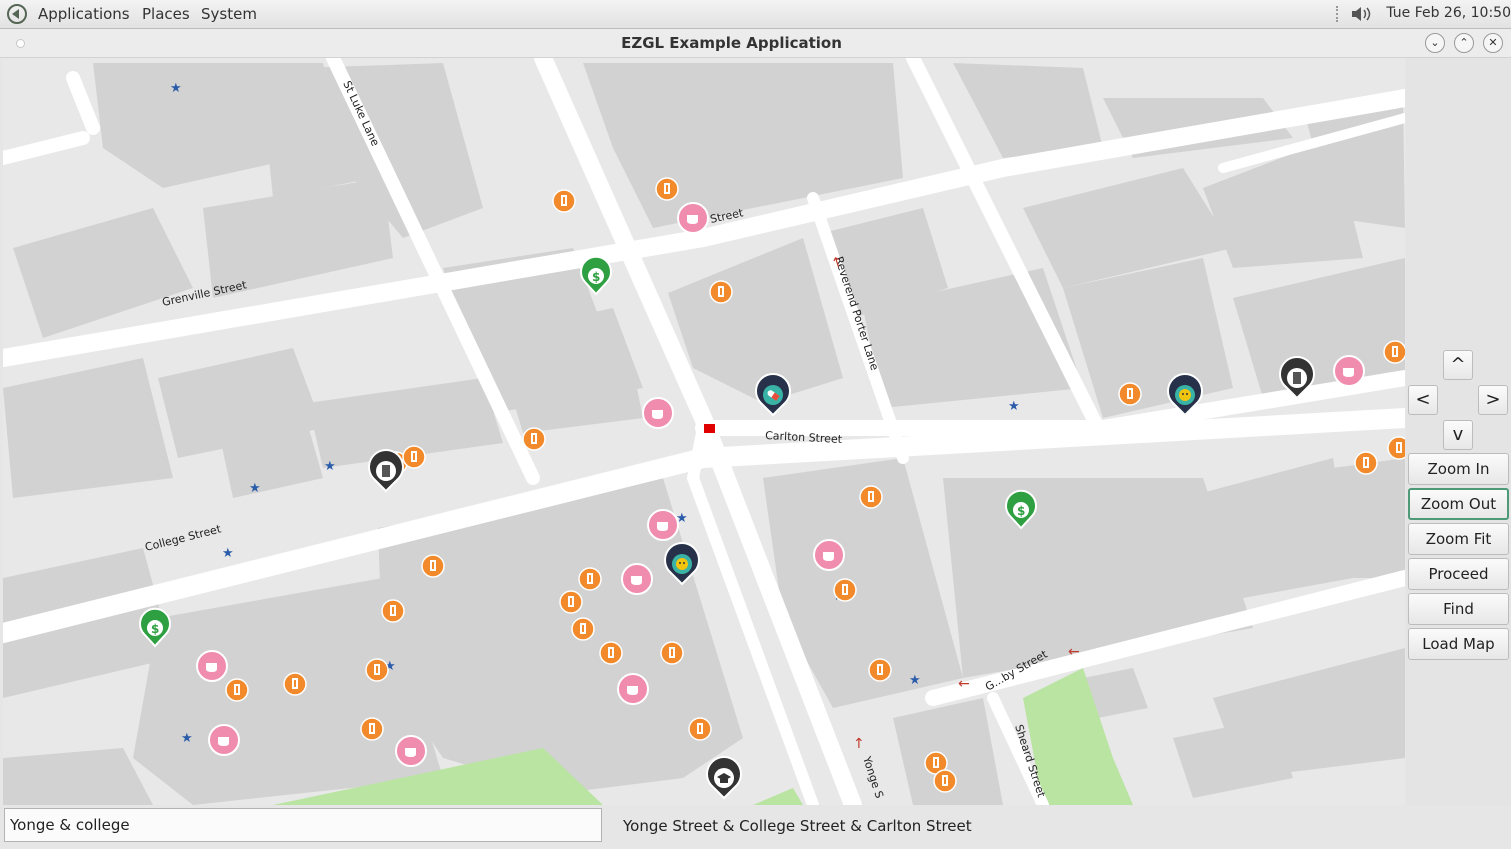 The image size is (1511, 849). I want to click on chevron-down-icon: v, so click(1458, 434).